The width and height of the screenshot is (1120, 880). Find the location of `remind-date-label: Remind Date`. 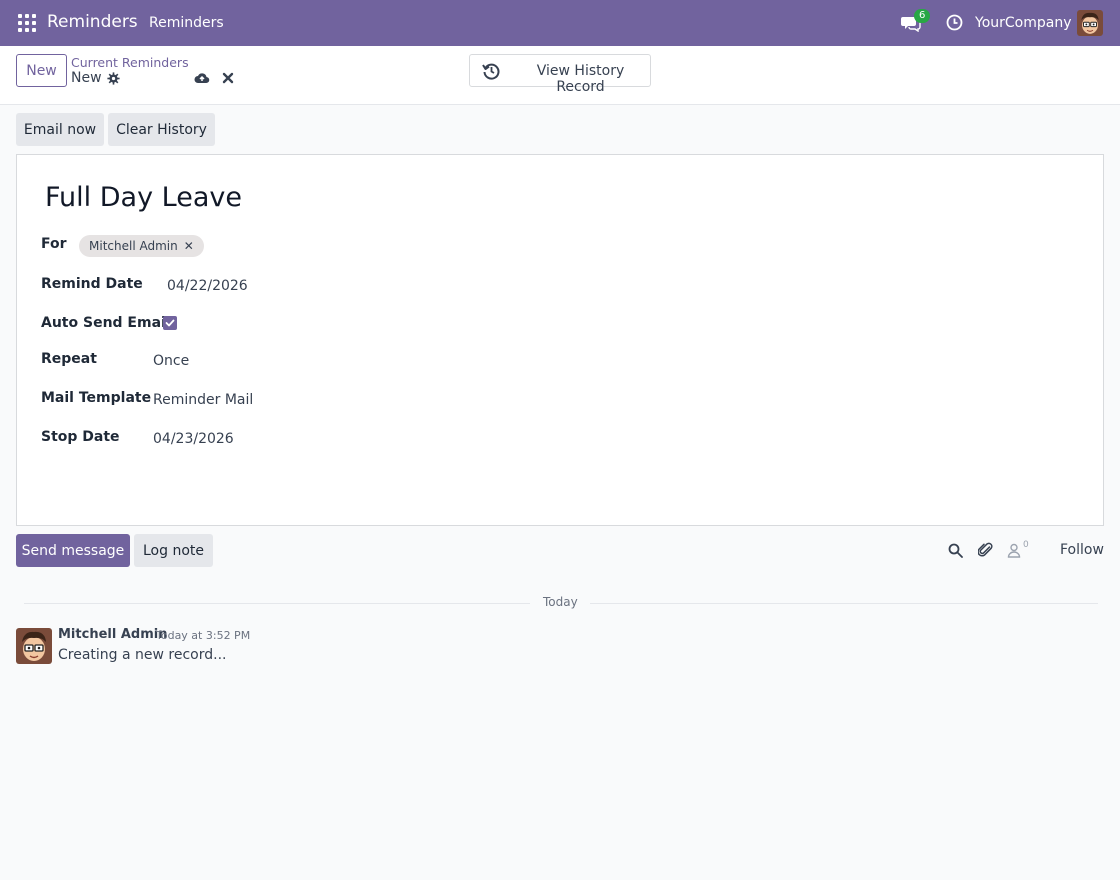

remind-date-label: Remind Date is located at coordinates (92, 284).